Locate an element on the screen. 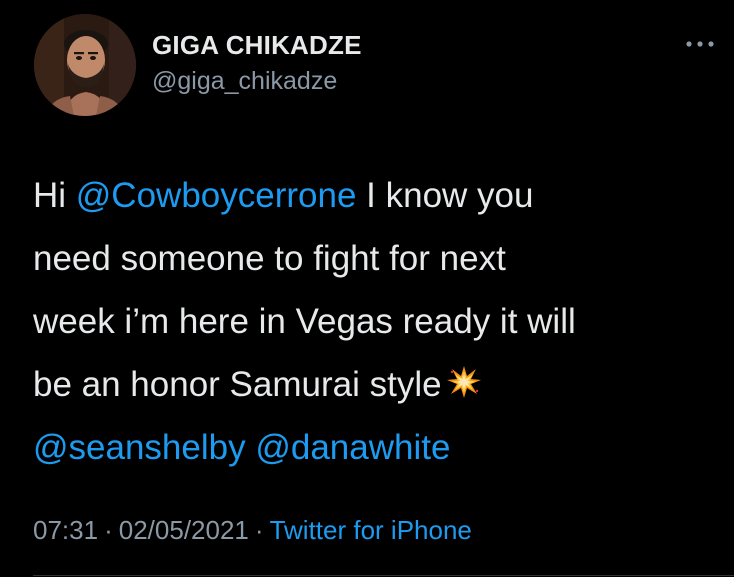  tweet-line-3: week i’m here in Vegas ready it will is located at coordinates (304, 321).